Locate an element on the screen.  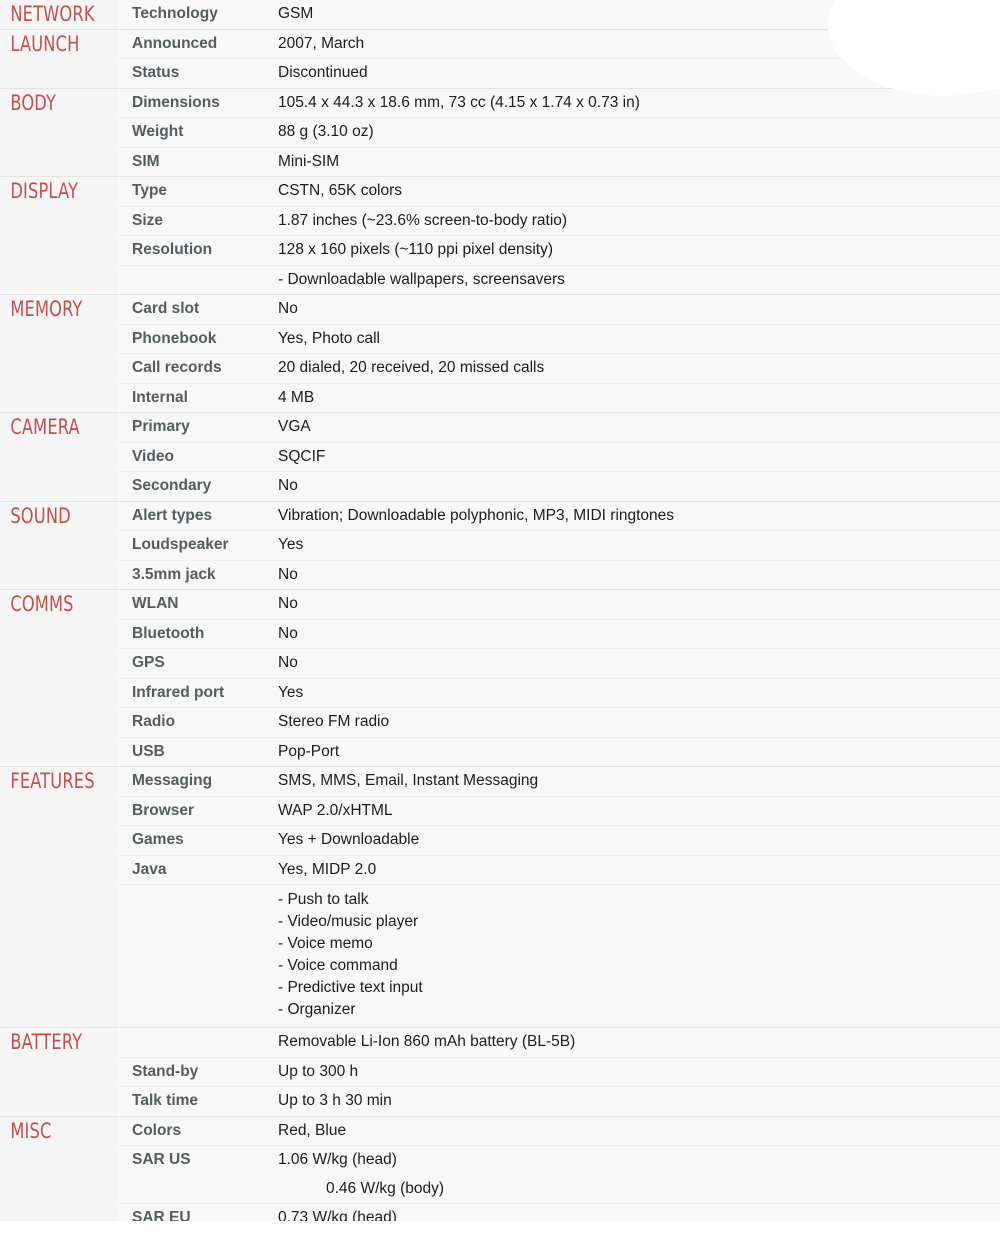
spec-key: Stand-by is located at coordinates (198, 1071).